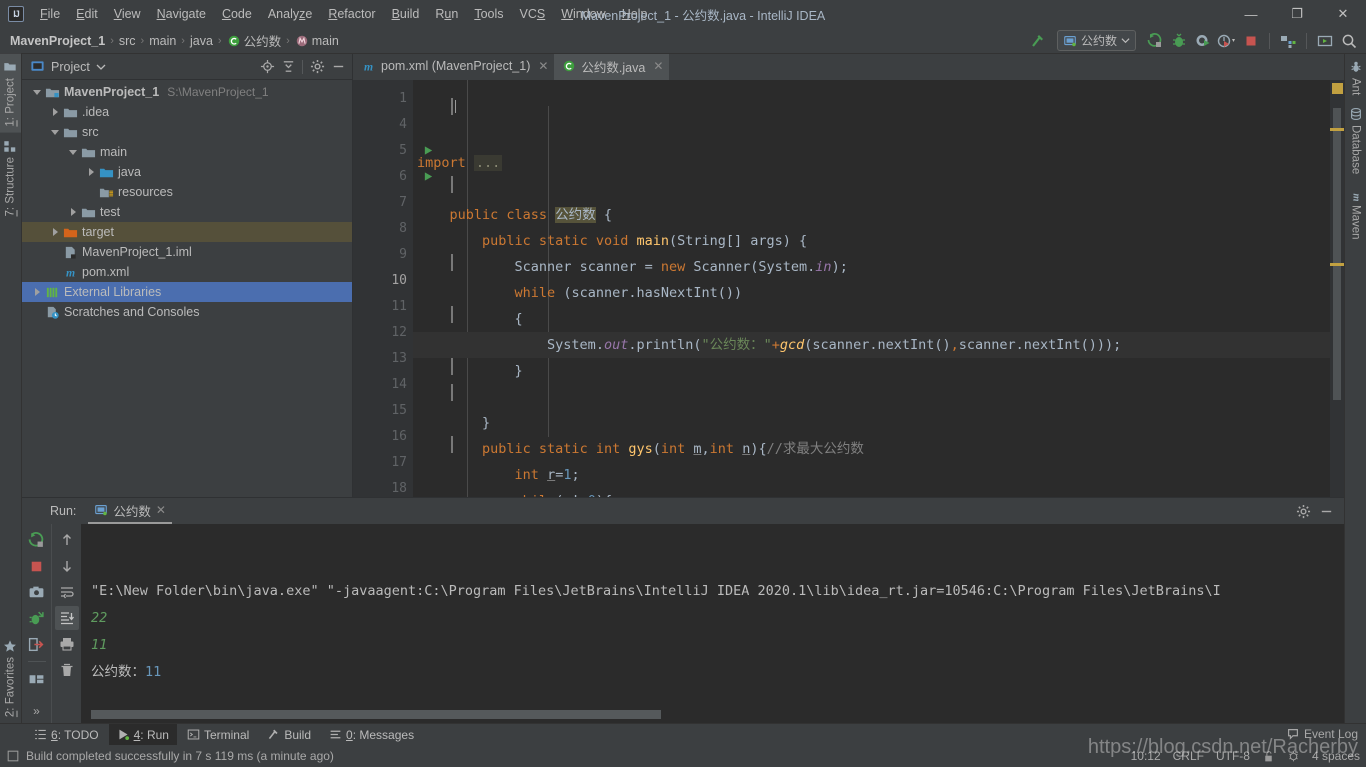 The image size is (1366, 767). Describe the element at coordinates (871, 423) in the screenshot. I see `code-line-13: }` at that location.